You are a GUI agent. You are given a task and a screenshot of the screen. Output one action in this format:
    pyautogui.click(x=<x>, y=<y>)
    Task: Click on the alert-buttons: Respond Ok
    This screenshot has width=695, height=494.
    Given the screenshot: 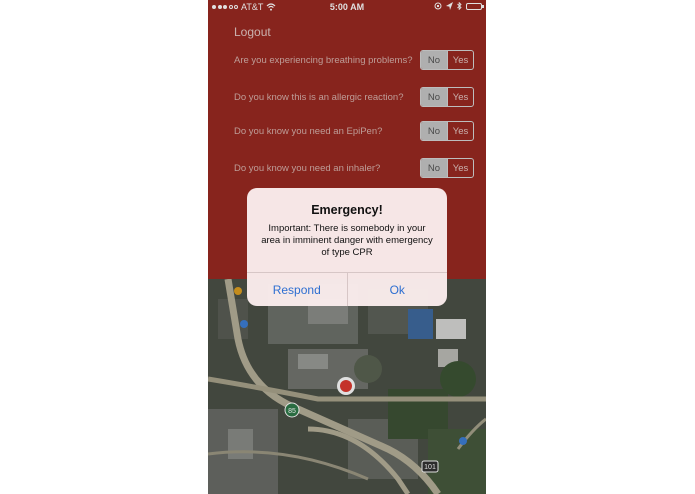 What is the action you would take?
    pyautogui.click(x=347, y=289)
    